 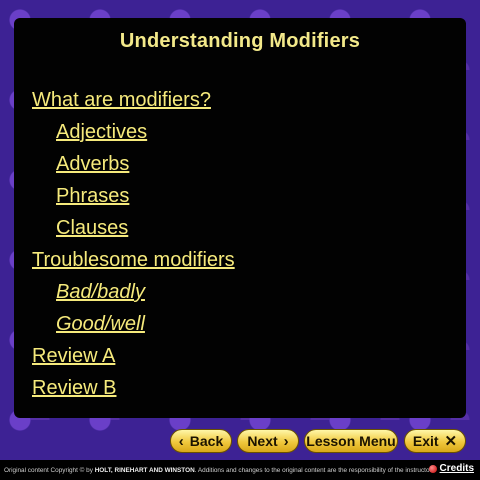 I want to click on link-bad-badly: Bad/badly, so click(x=242, y=292).